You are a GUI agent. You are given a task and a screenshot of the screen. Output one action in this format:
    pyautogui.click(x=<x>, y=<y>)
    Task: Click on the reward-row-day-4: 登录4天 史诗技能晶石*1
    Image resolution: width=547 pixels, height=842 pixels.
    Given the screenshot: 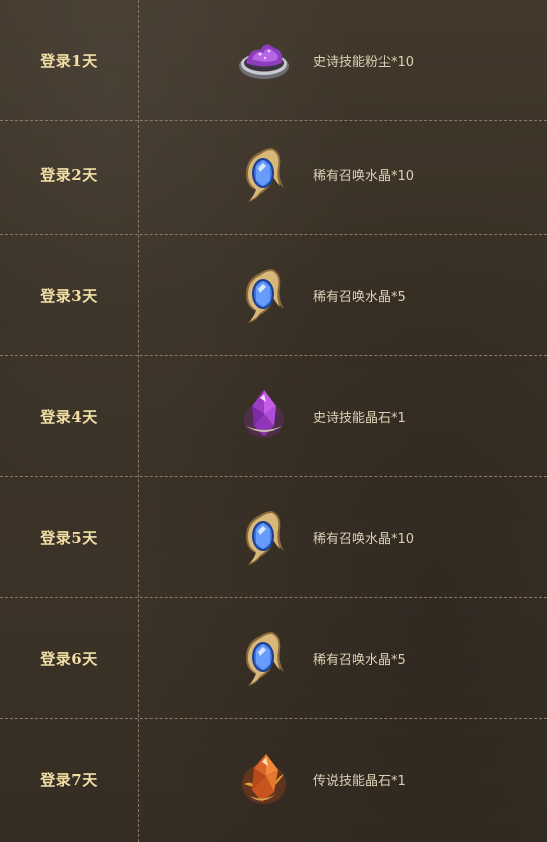 What is the action you would take?
    pyautogui.click(x=273, y=416)
    